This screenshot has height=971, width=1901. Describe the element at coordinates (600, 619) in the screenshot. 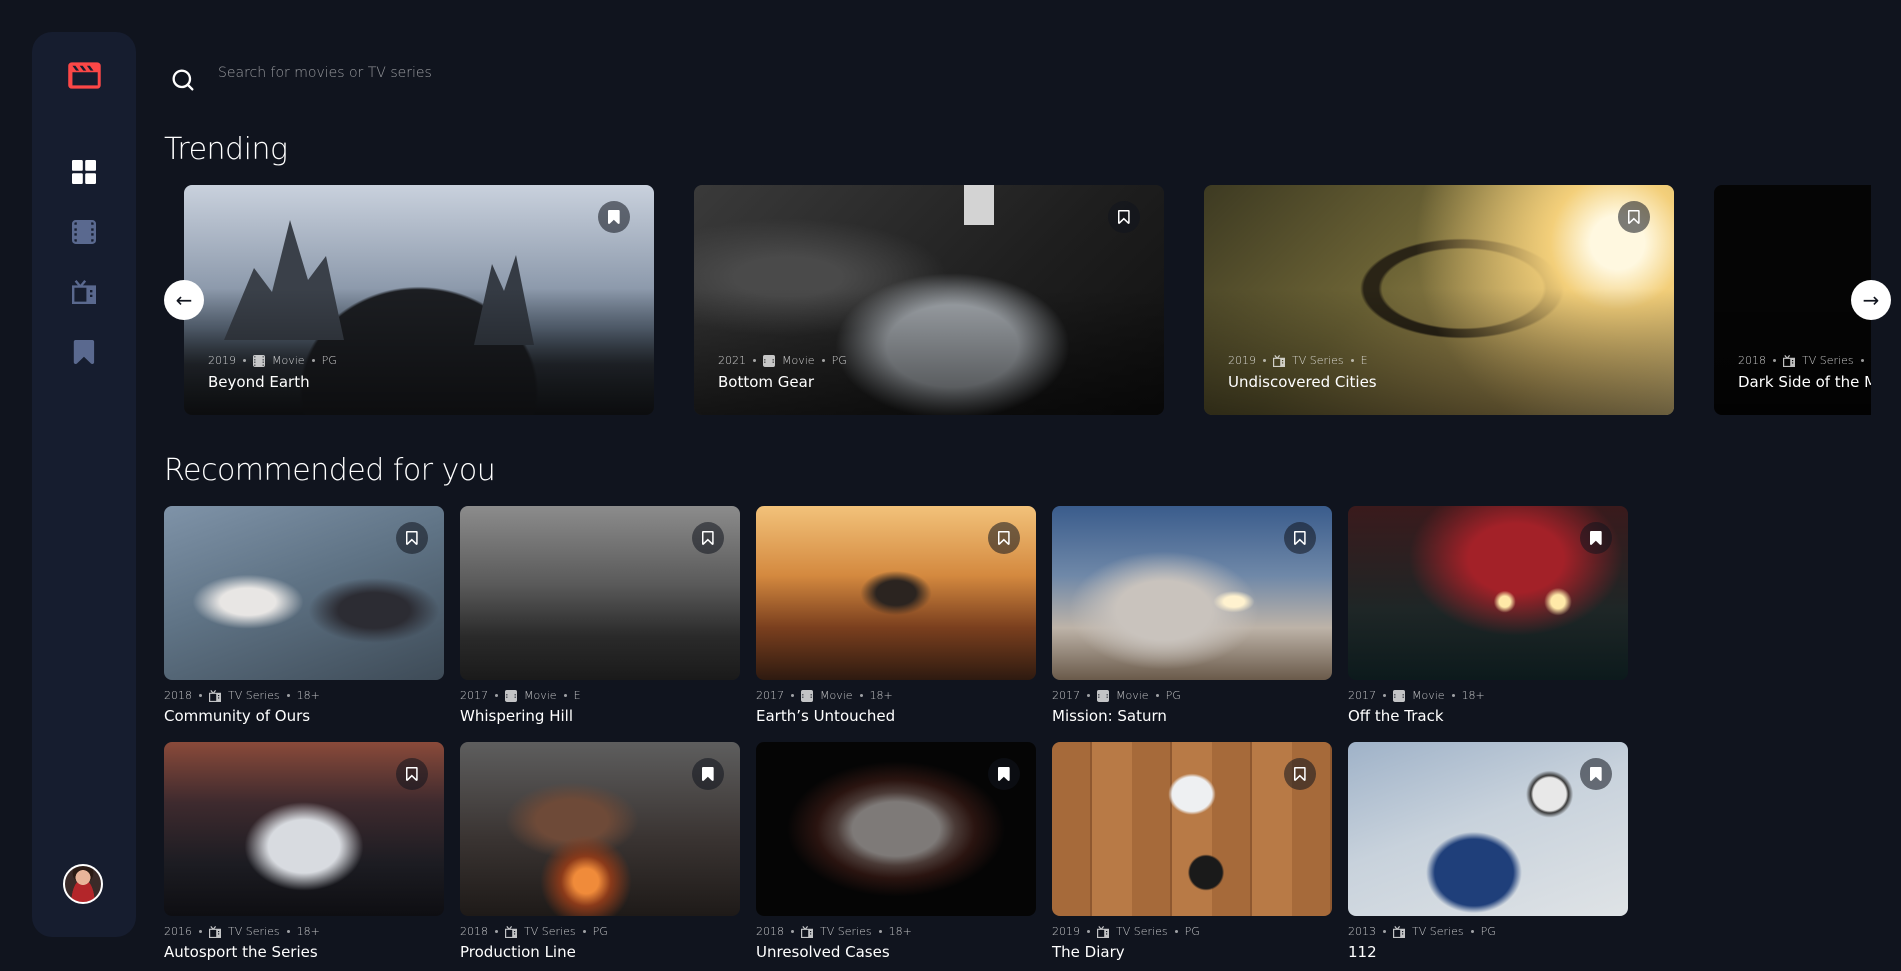

I see `recommended-card: 2017 Movie E Whispering Hill` at that location.